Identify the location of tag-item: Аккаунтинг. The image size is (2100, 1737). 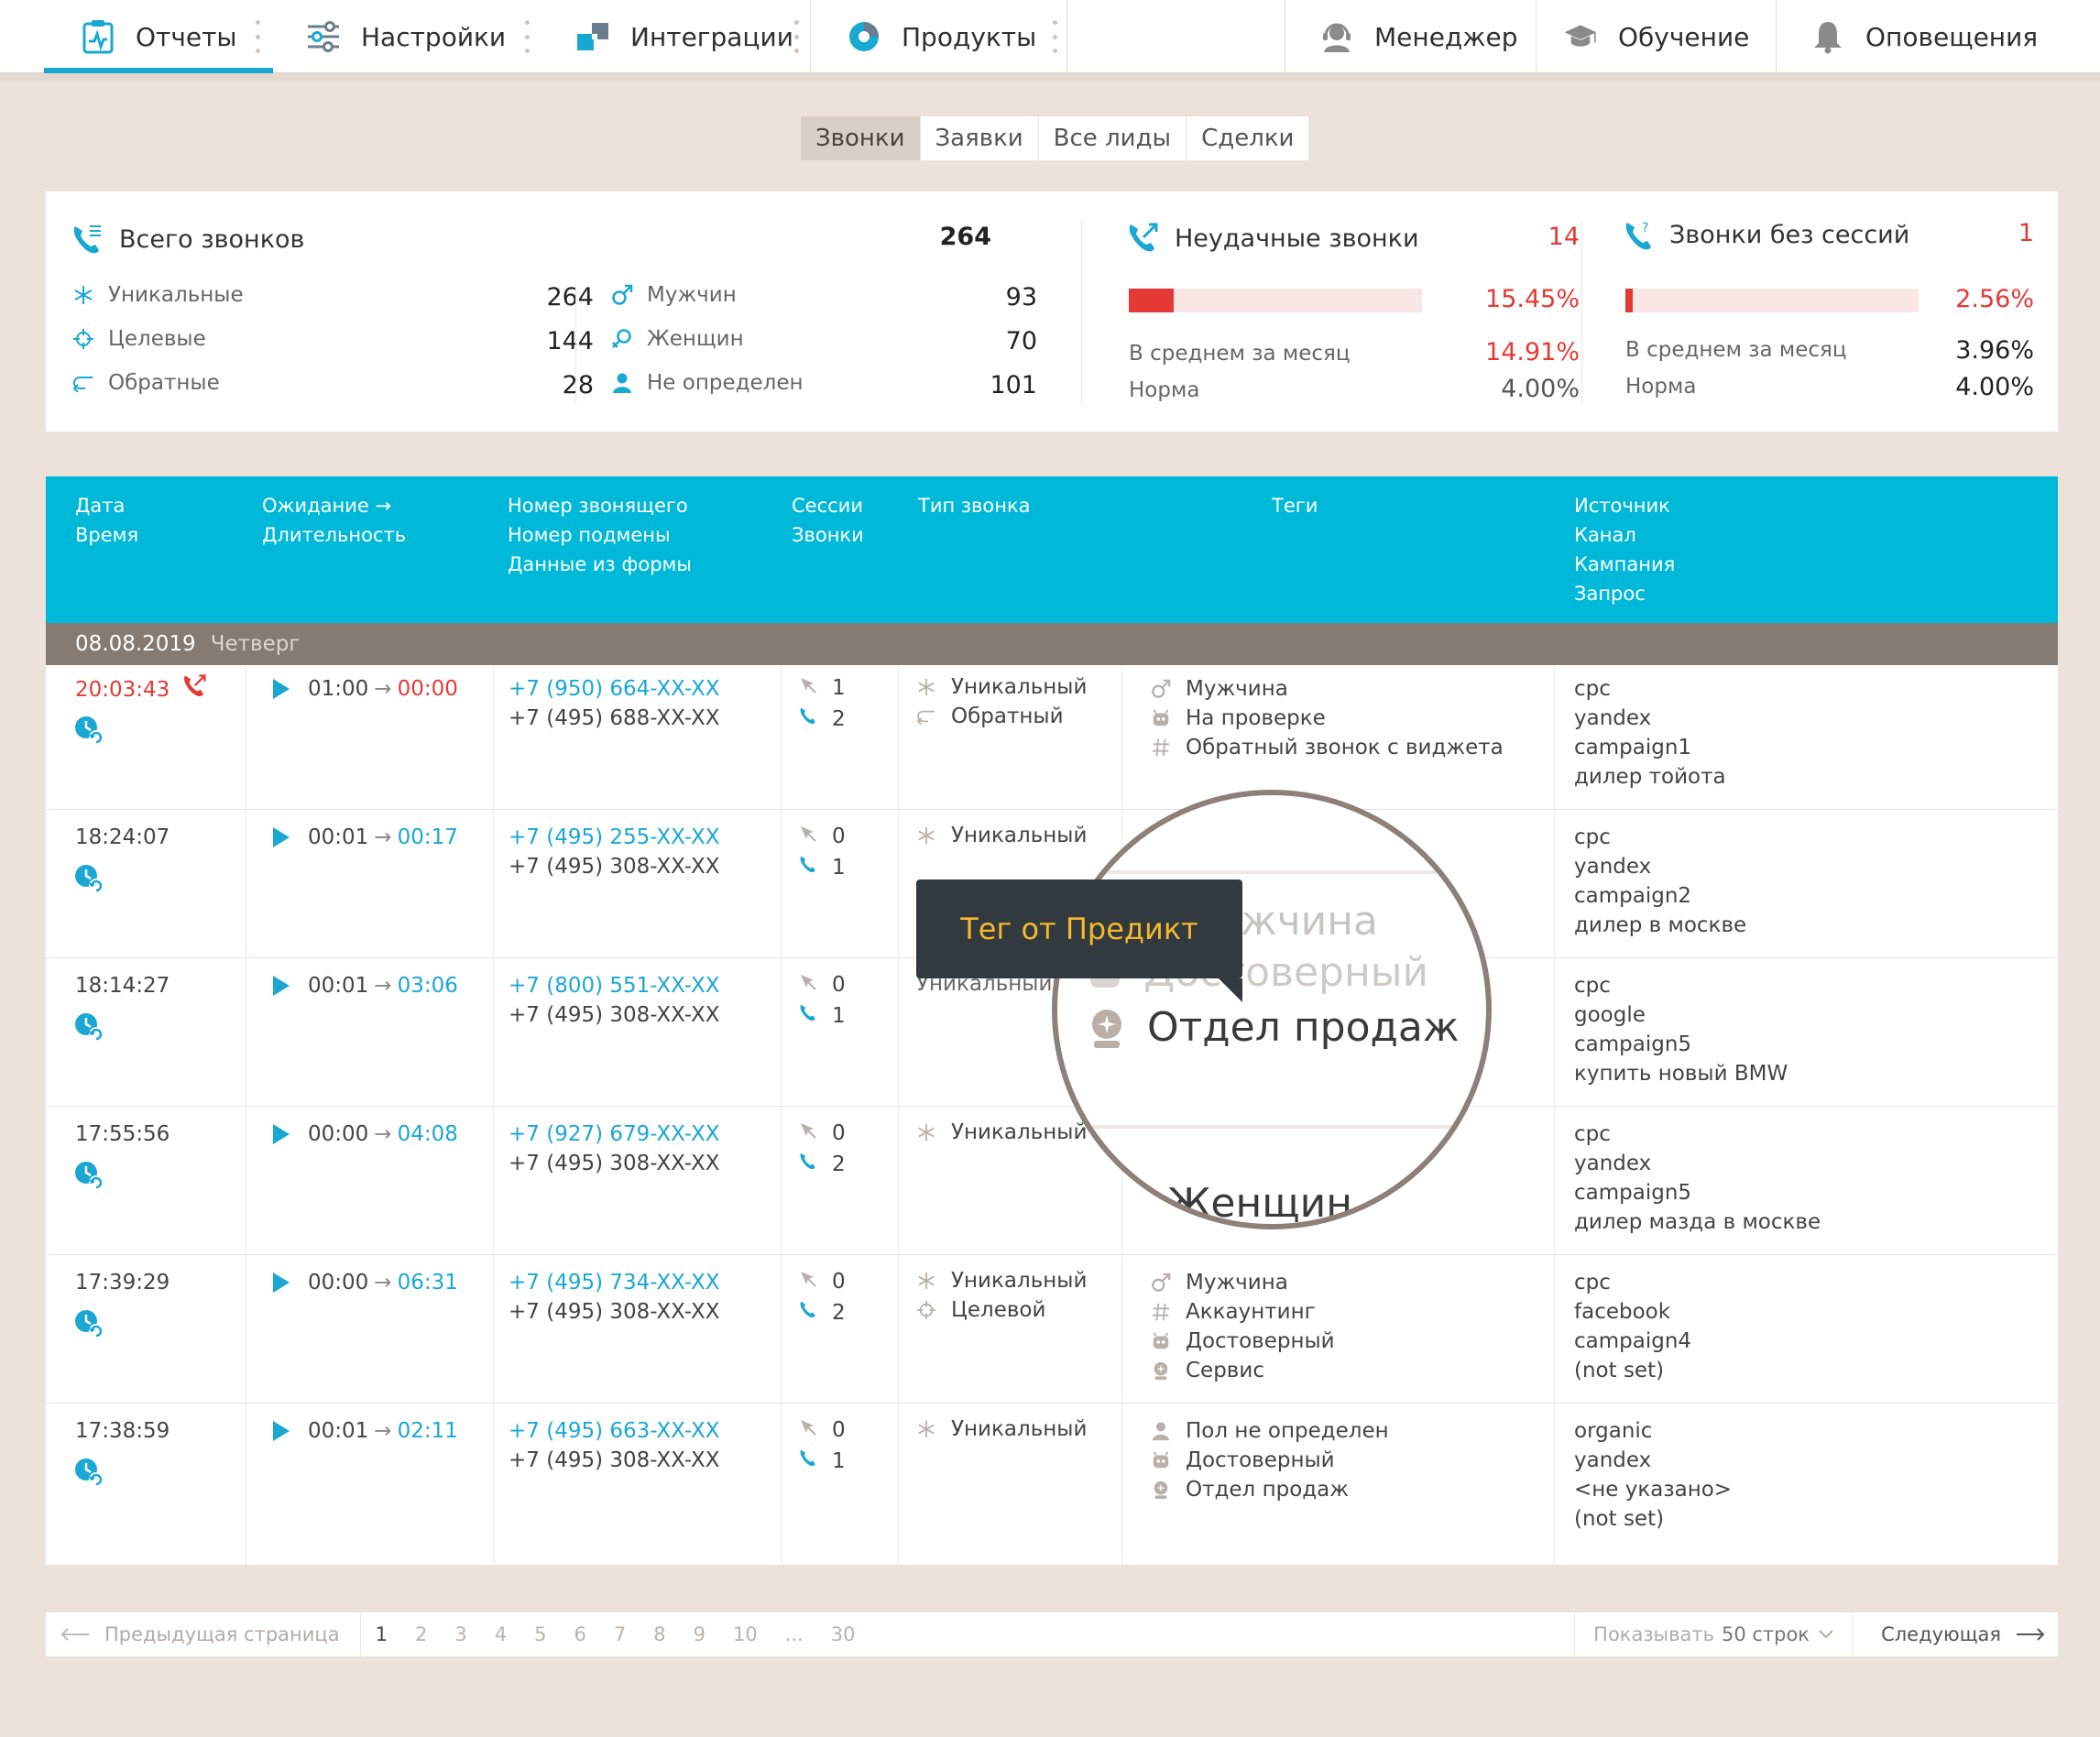
(1243, 1312).